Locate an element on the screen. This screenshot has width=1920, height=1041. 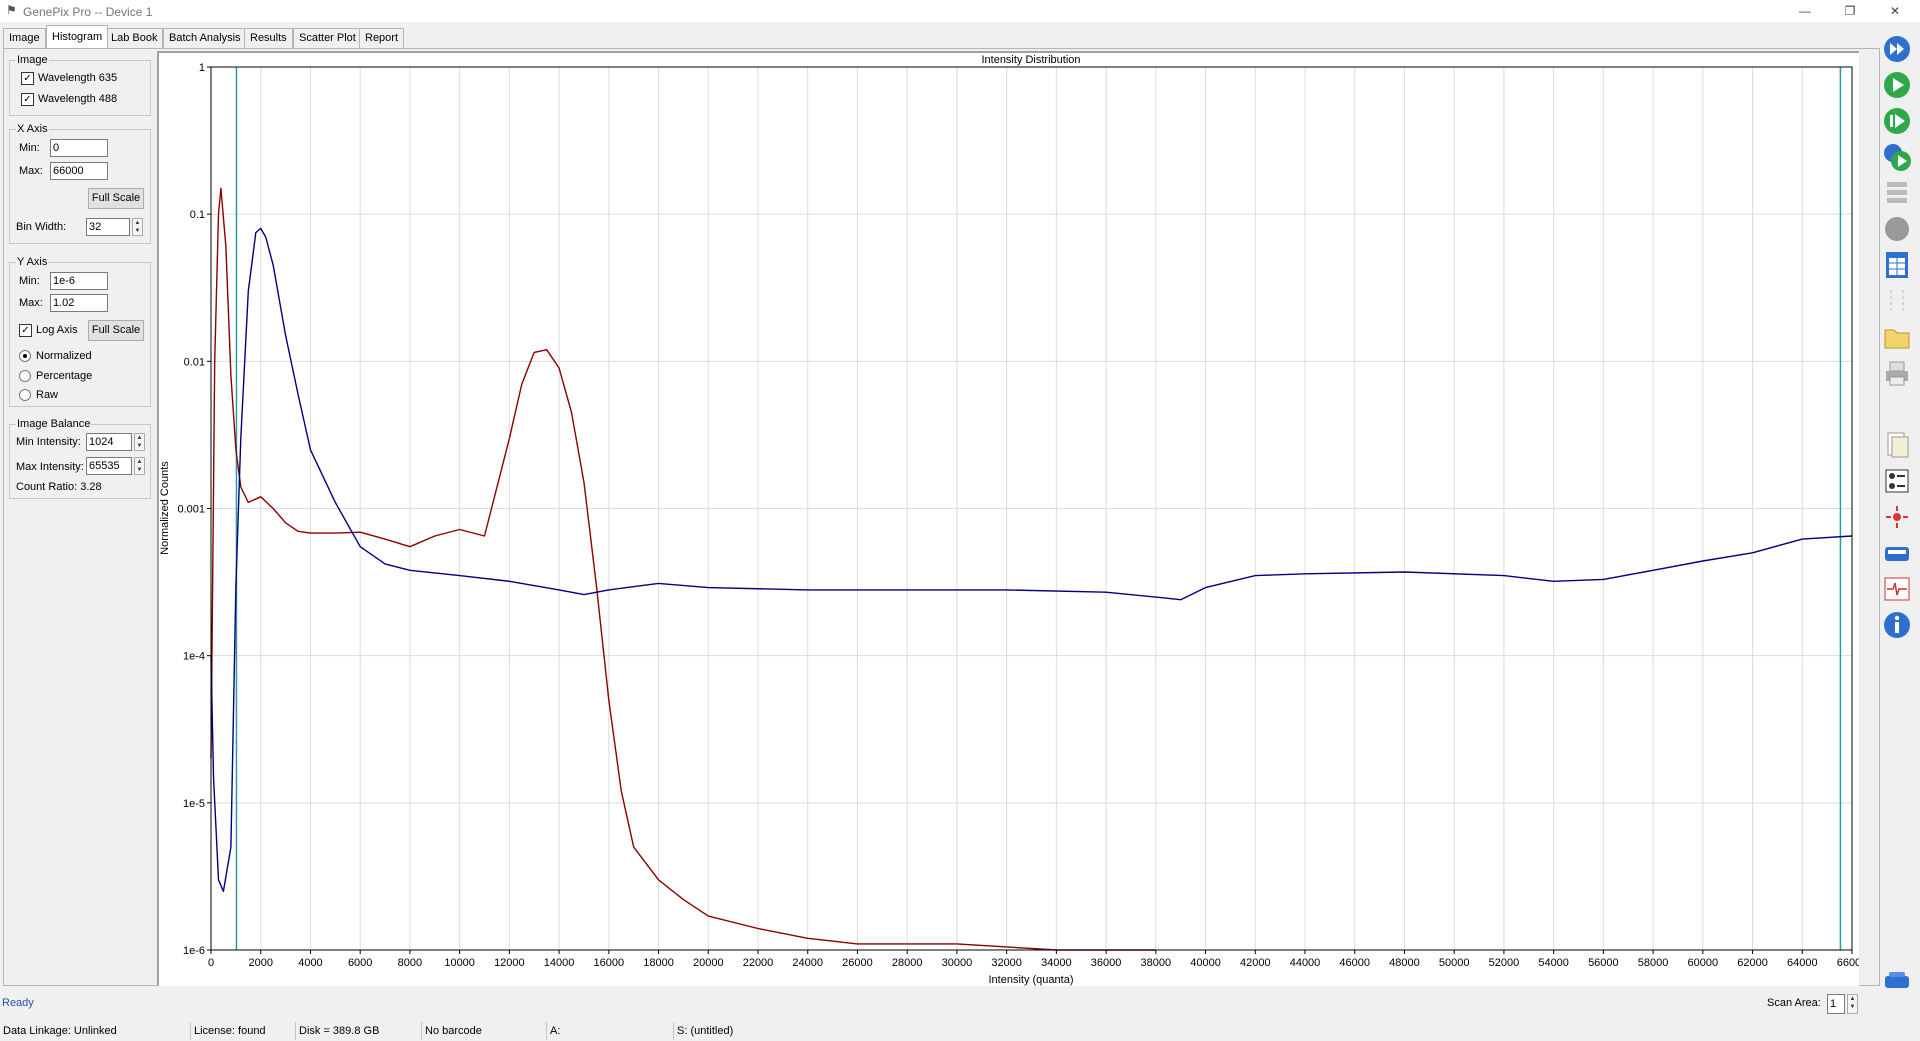
scanner-icon is located at coordinates (1897, 553).